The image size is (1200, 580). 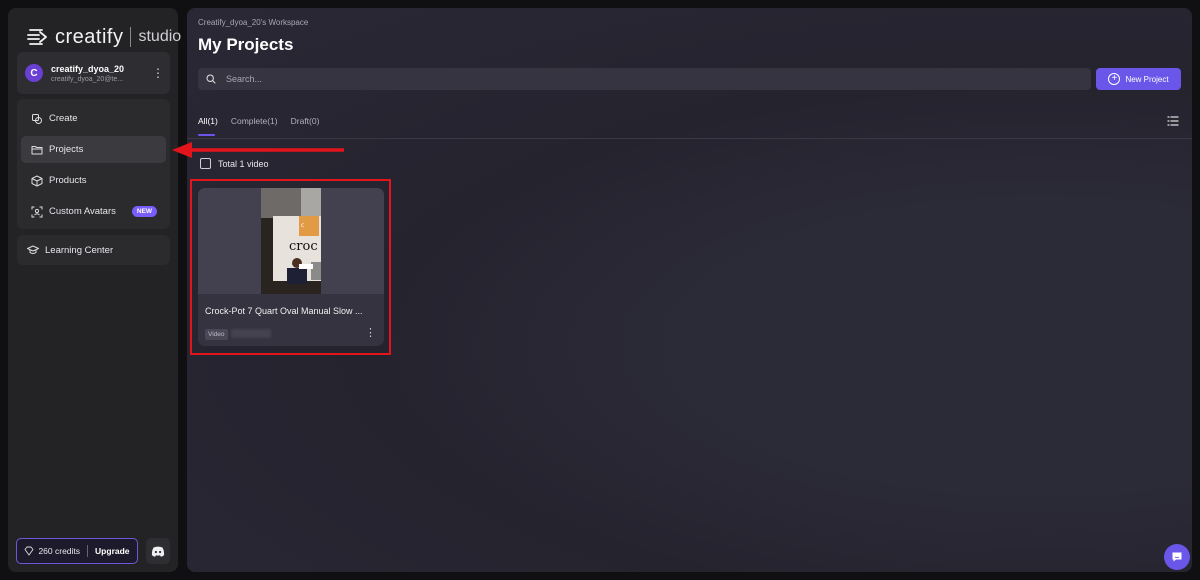 I want to click on avatar-scan-icon, so click(x=37, y=211).